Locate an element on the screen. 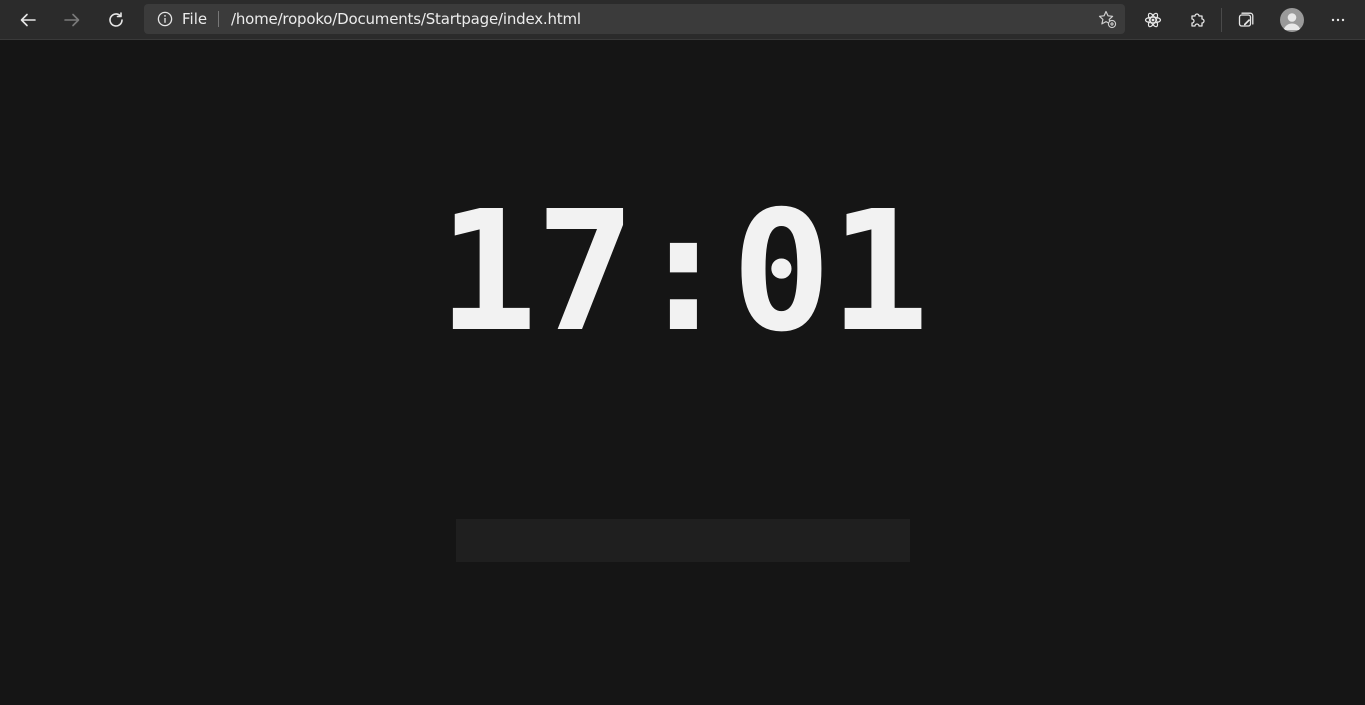 The height and width of the screenshot is (705, 1365). extensions-button is located at coordinates (1197, 20).